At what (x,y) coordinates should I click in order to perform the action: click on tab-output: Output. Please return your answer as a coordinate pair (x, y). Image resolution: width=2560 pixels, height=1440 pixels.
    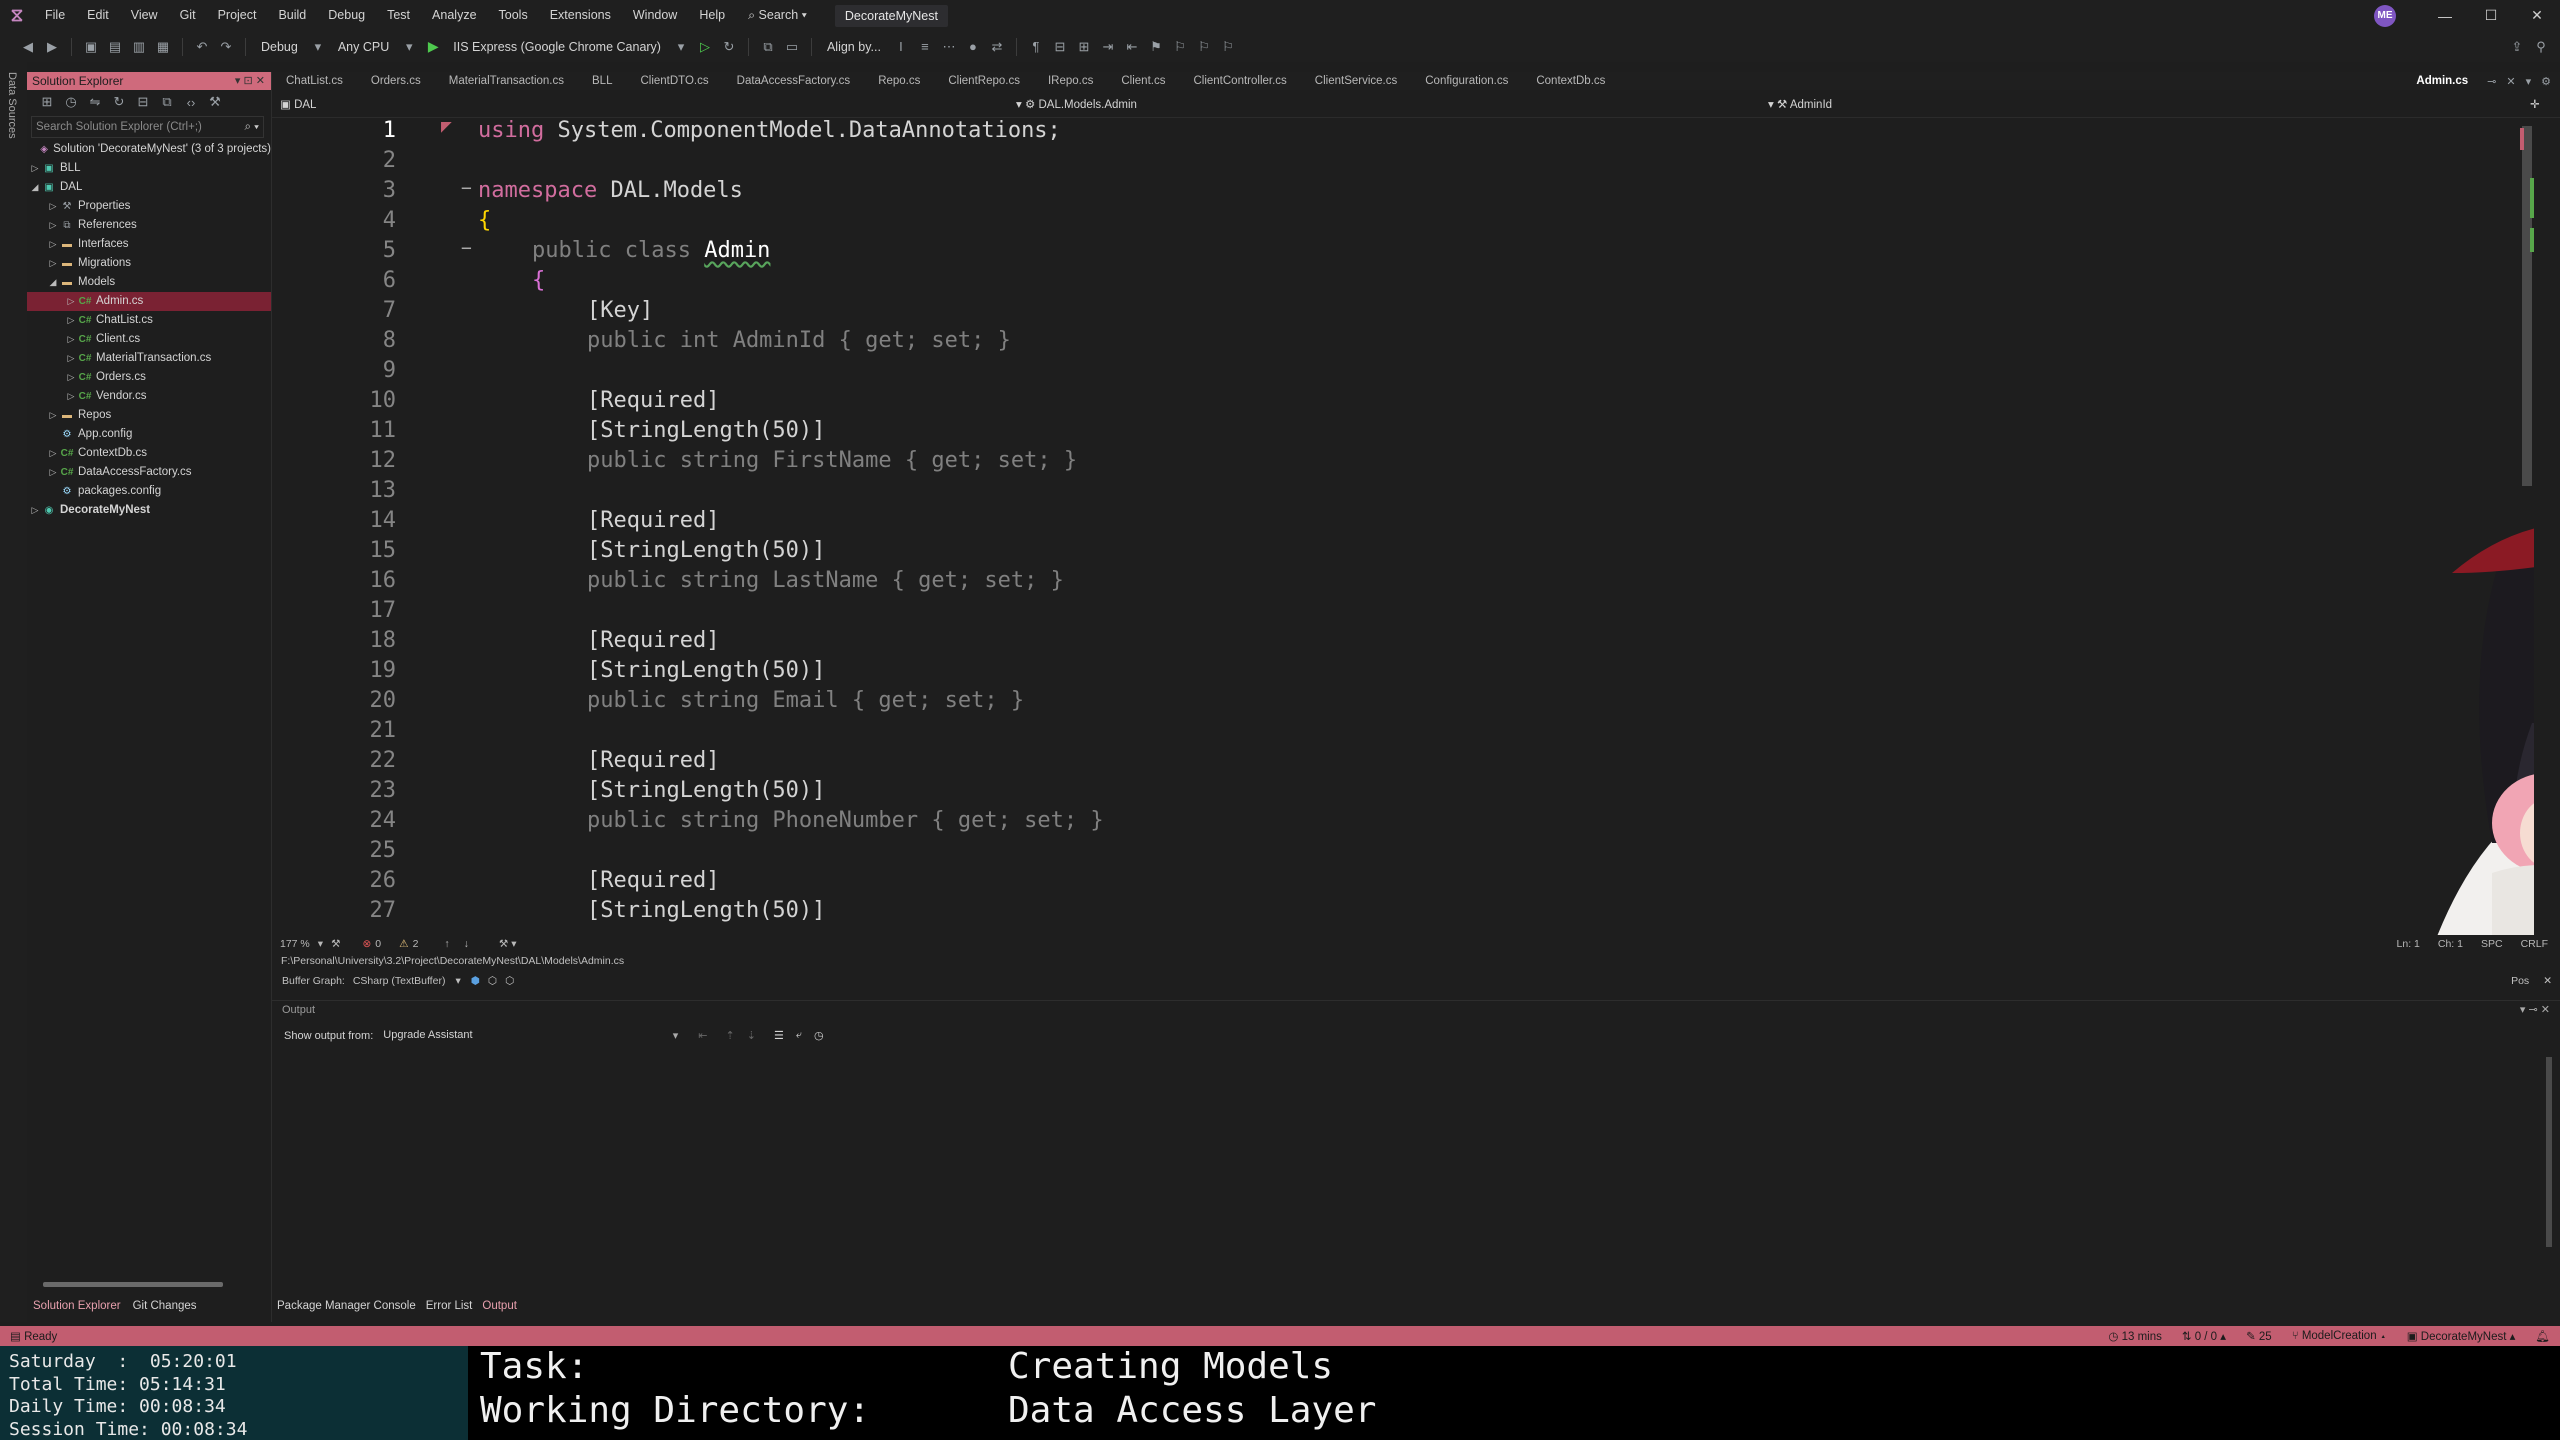
    Looking at the image, I should click on (499, 1306).